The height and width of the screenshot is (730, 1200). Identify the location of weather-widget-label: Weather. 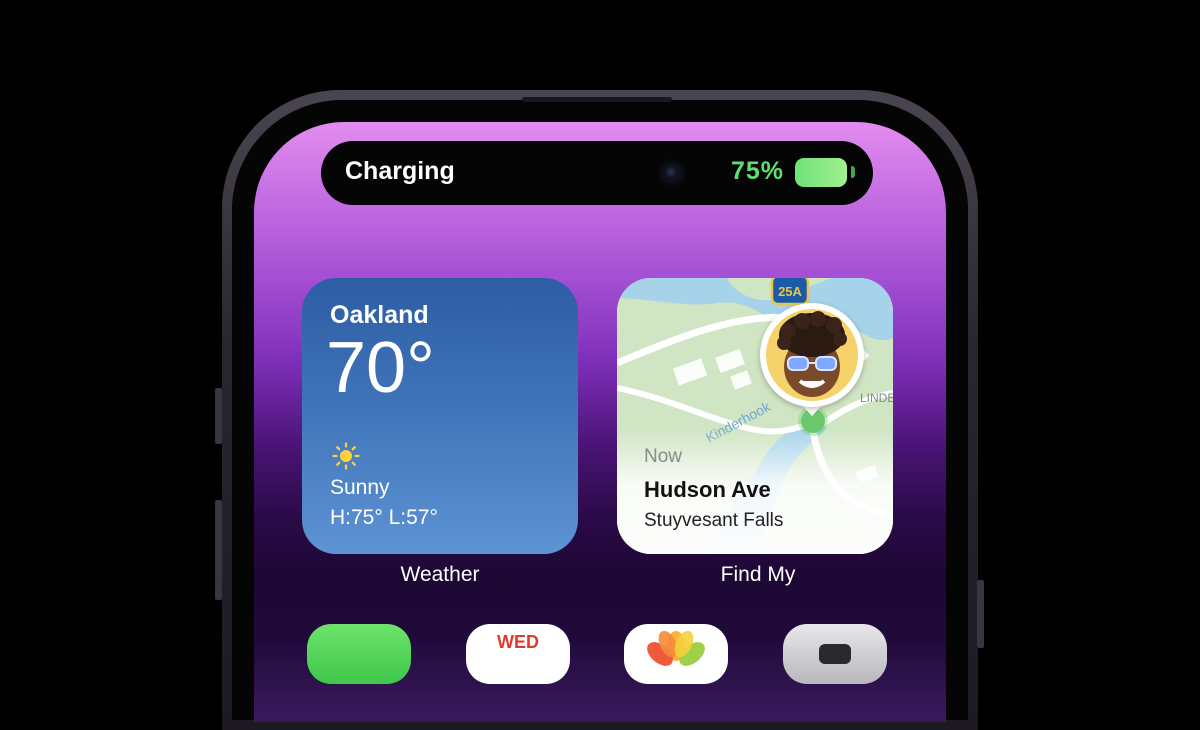
(440, 574).